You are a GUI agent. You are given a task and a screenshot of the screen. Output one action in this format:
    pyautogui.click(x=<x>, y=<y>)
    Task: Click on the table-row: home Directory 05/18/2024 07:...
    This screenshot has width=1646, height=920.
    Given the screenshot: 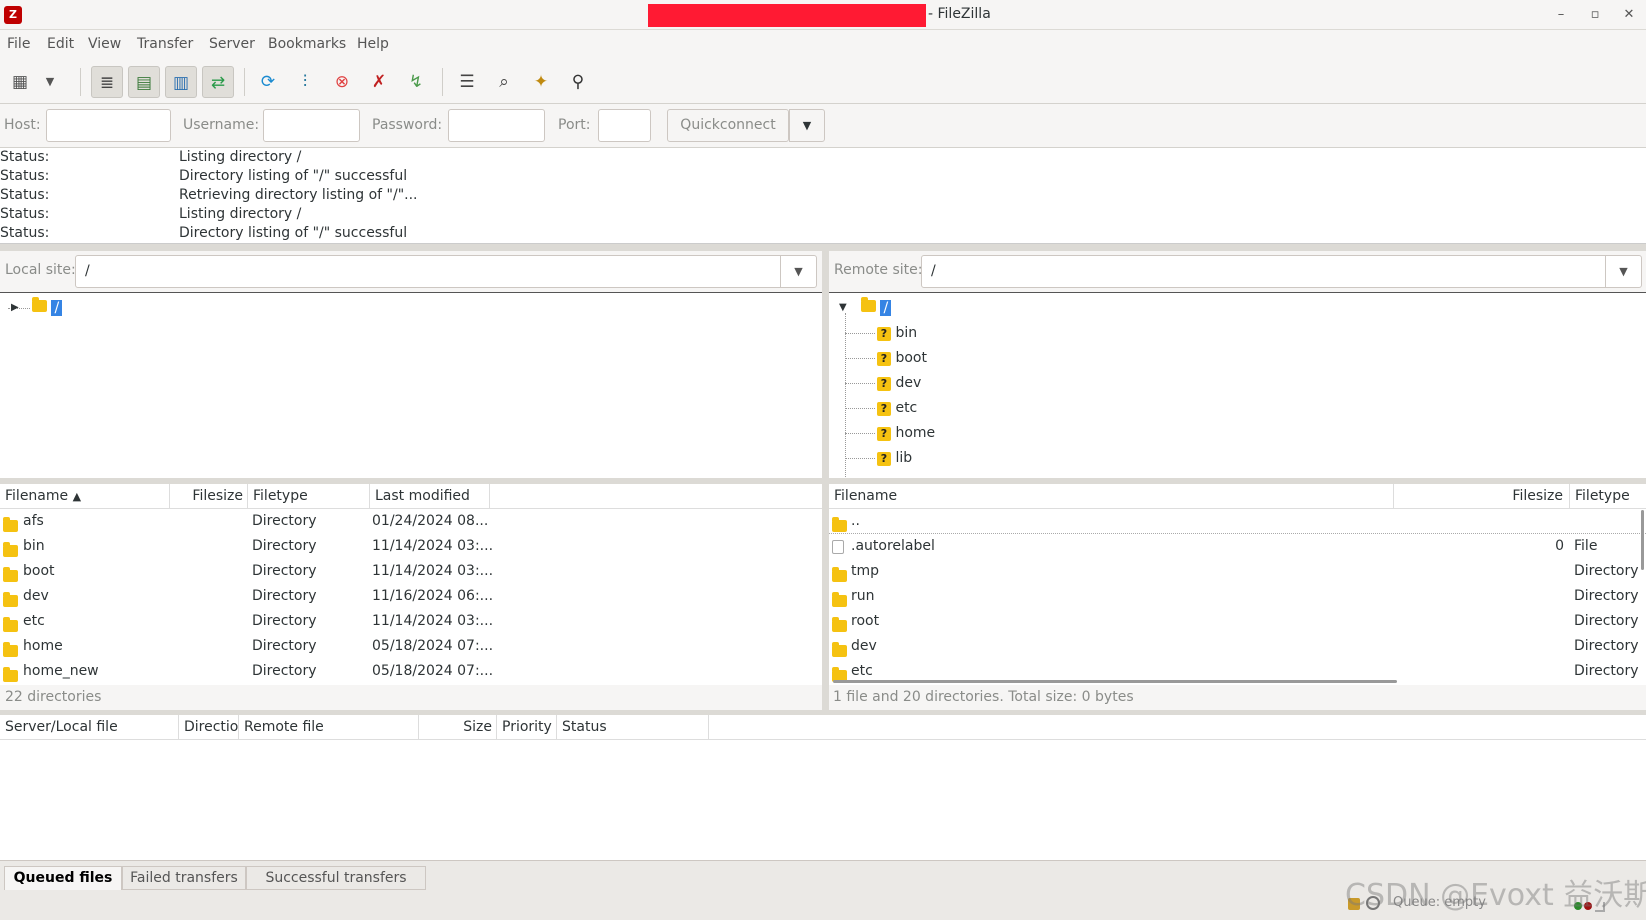 What is the action you would take?
    pyautogui.click(x=411, y=646)
    